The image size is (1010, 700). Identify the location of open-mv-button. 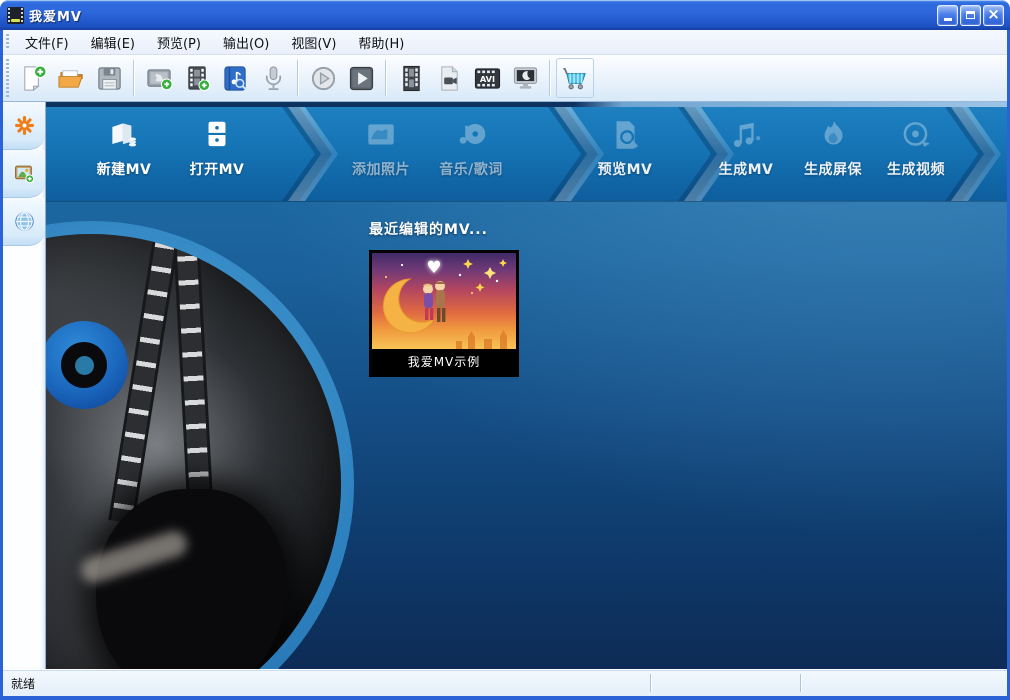
(71, 78).